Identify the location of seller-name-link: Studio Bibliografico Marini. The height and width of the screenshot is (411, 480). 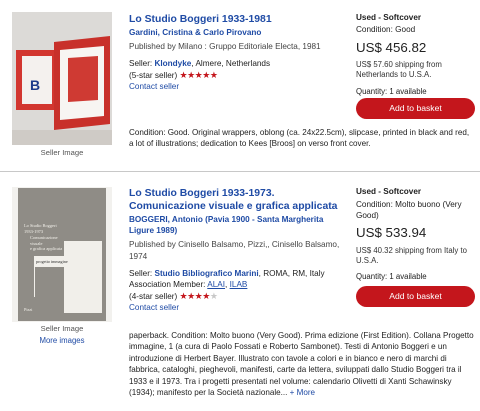
(206, 273).